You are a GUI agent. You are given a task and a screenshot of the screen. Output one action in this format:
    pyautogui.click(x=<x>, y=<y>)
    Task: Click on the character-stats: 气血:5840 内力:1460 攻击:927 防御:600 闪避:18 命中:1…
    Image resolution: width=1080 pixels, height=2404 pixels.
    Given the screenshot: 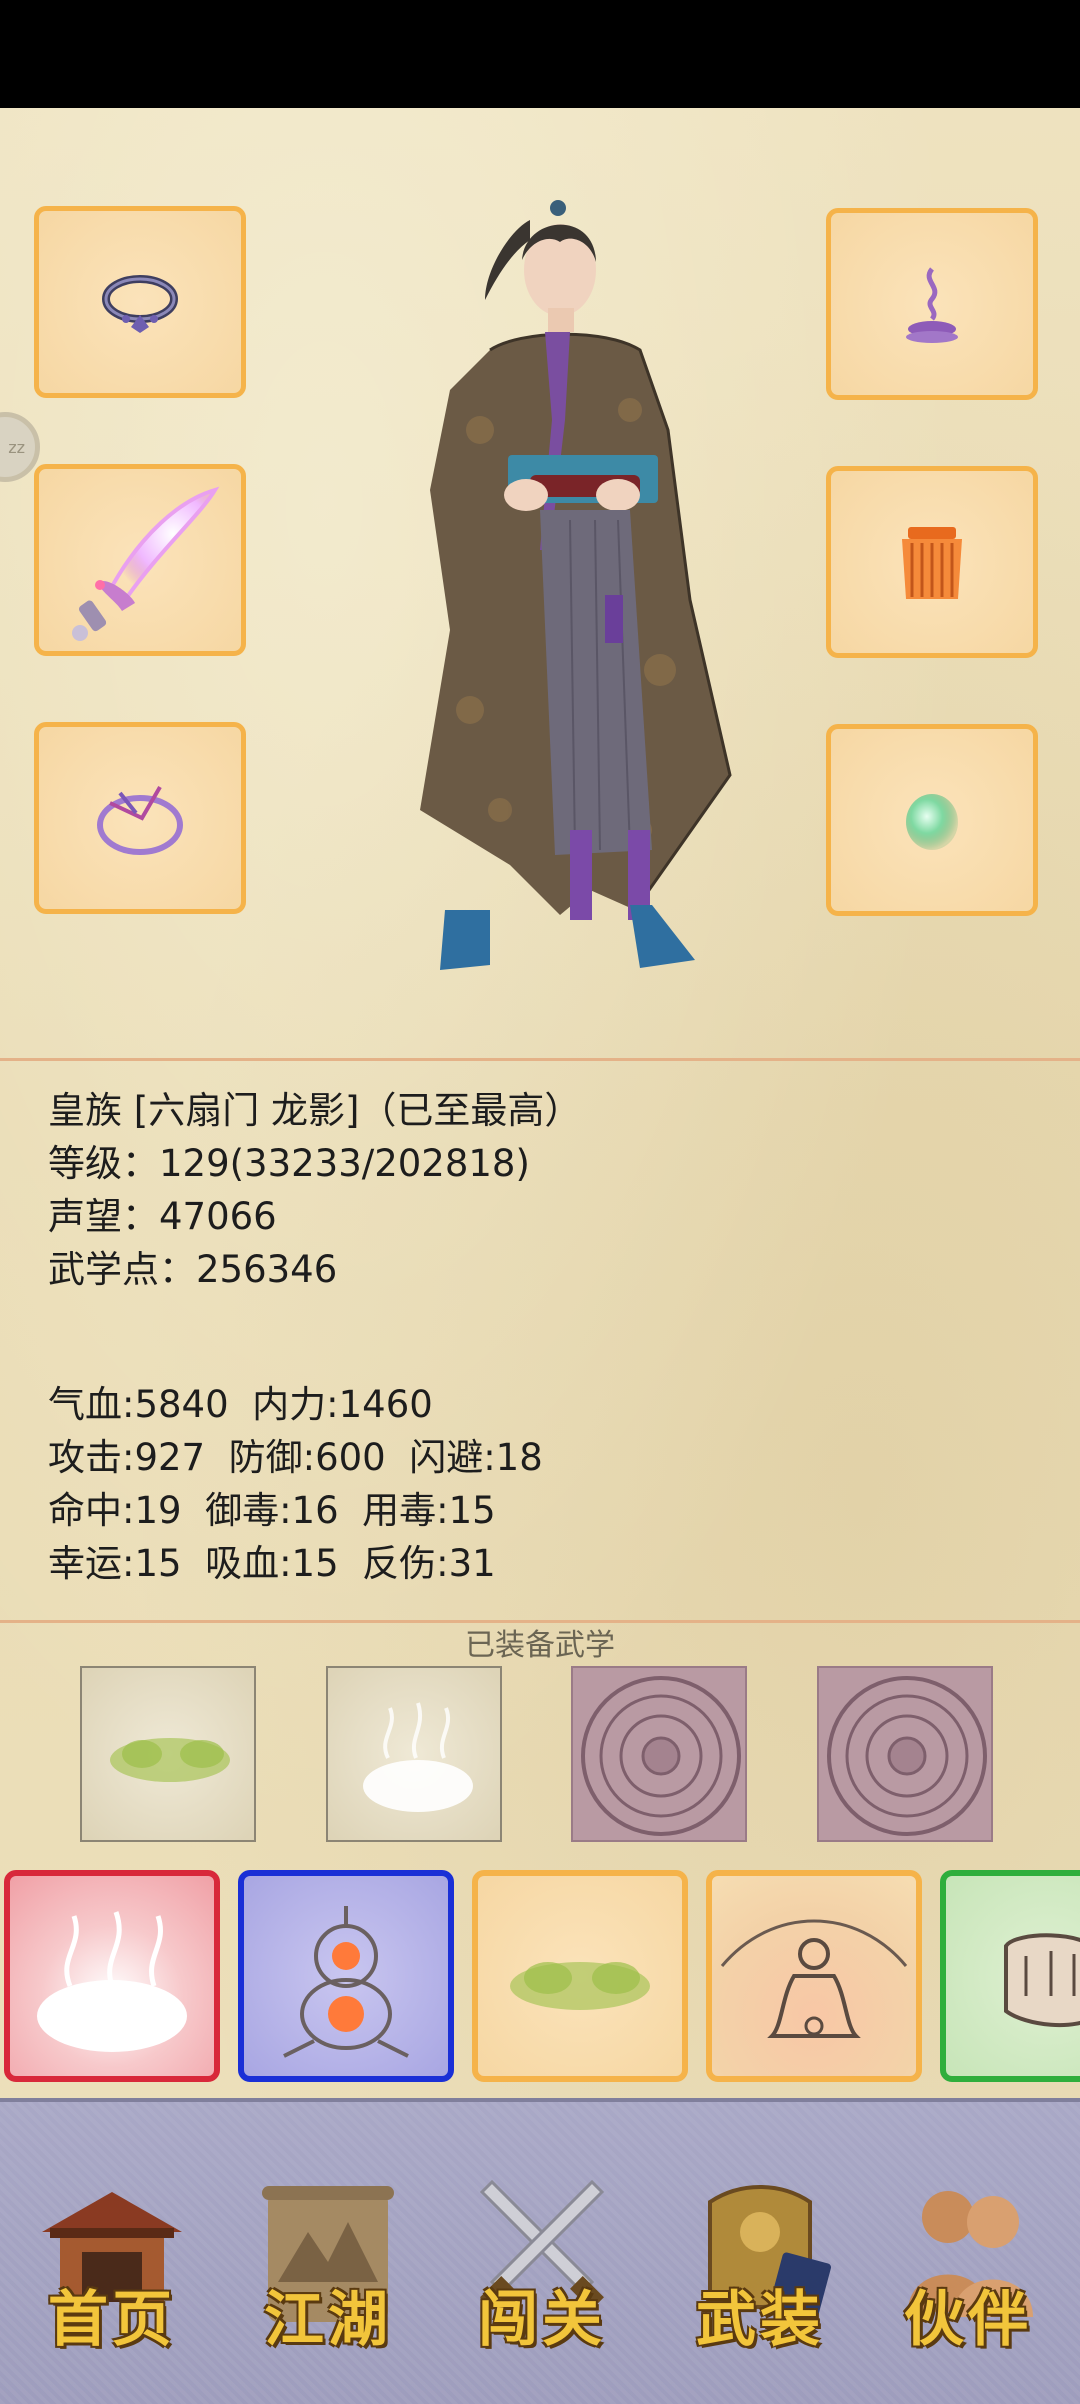 What is the action you would take?
    pyautogui.click(x=295, y=1484)
    